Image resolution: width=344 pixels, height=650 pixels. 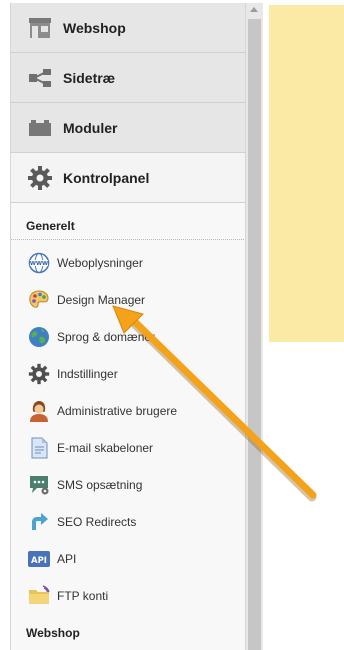 I want to click on list-item-email-skabeloner: E-mail skabeloner, so click(x=128, y=447).